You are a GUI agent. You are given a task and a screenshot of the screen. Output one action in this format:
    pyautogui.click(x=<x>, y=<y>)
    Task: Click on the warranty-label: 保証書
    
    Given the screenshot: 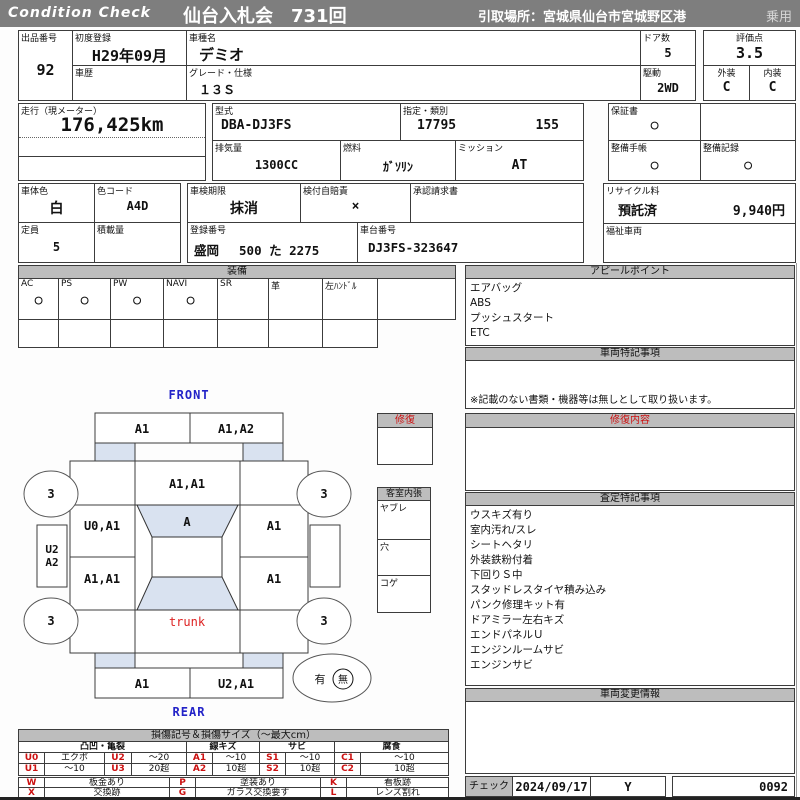 What is the action you would take?
    pyautogui.click(x=625, y=112)
    